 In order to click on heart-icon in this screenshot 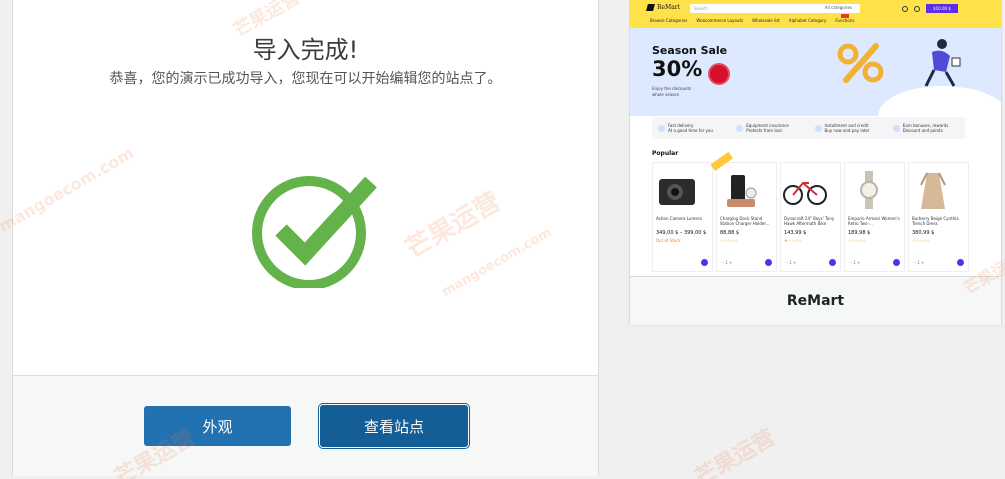, I will do `click(917, 8)`.